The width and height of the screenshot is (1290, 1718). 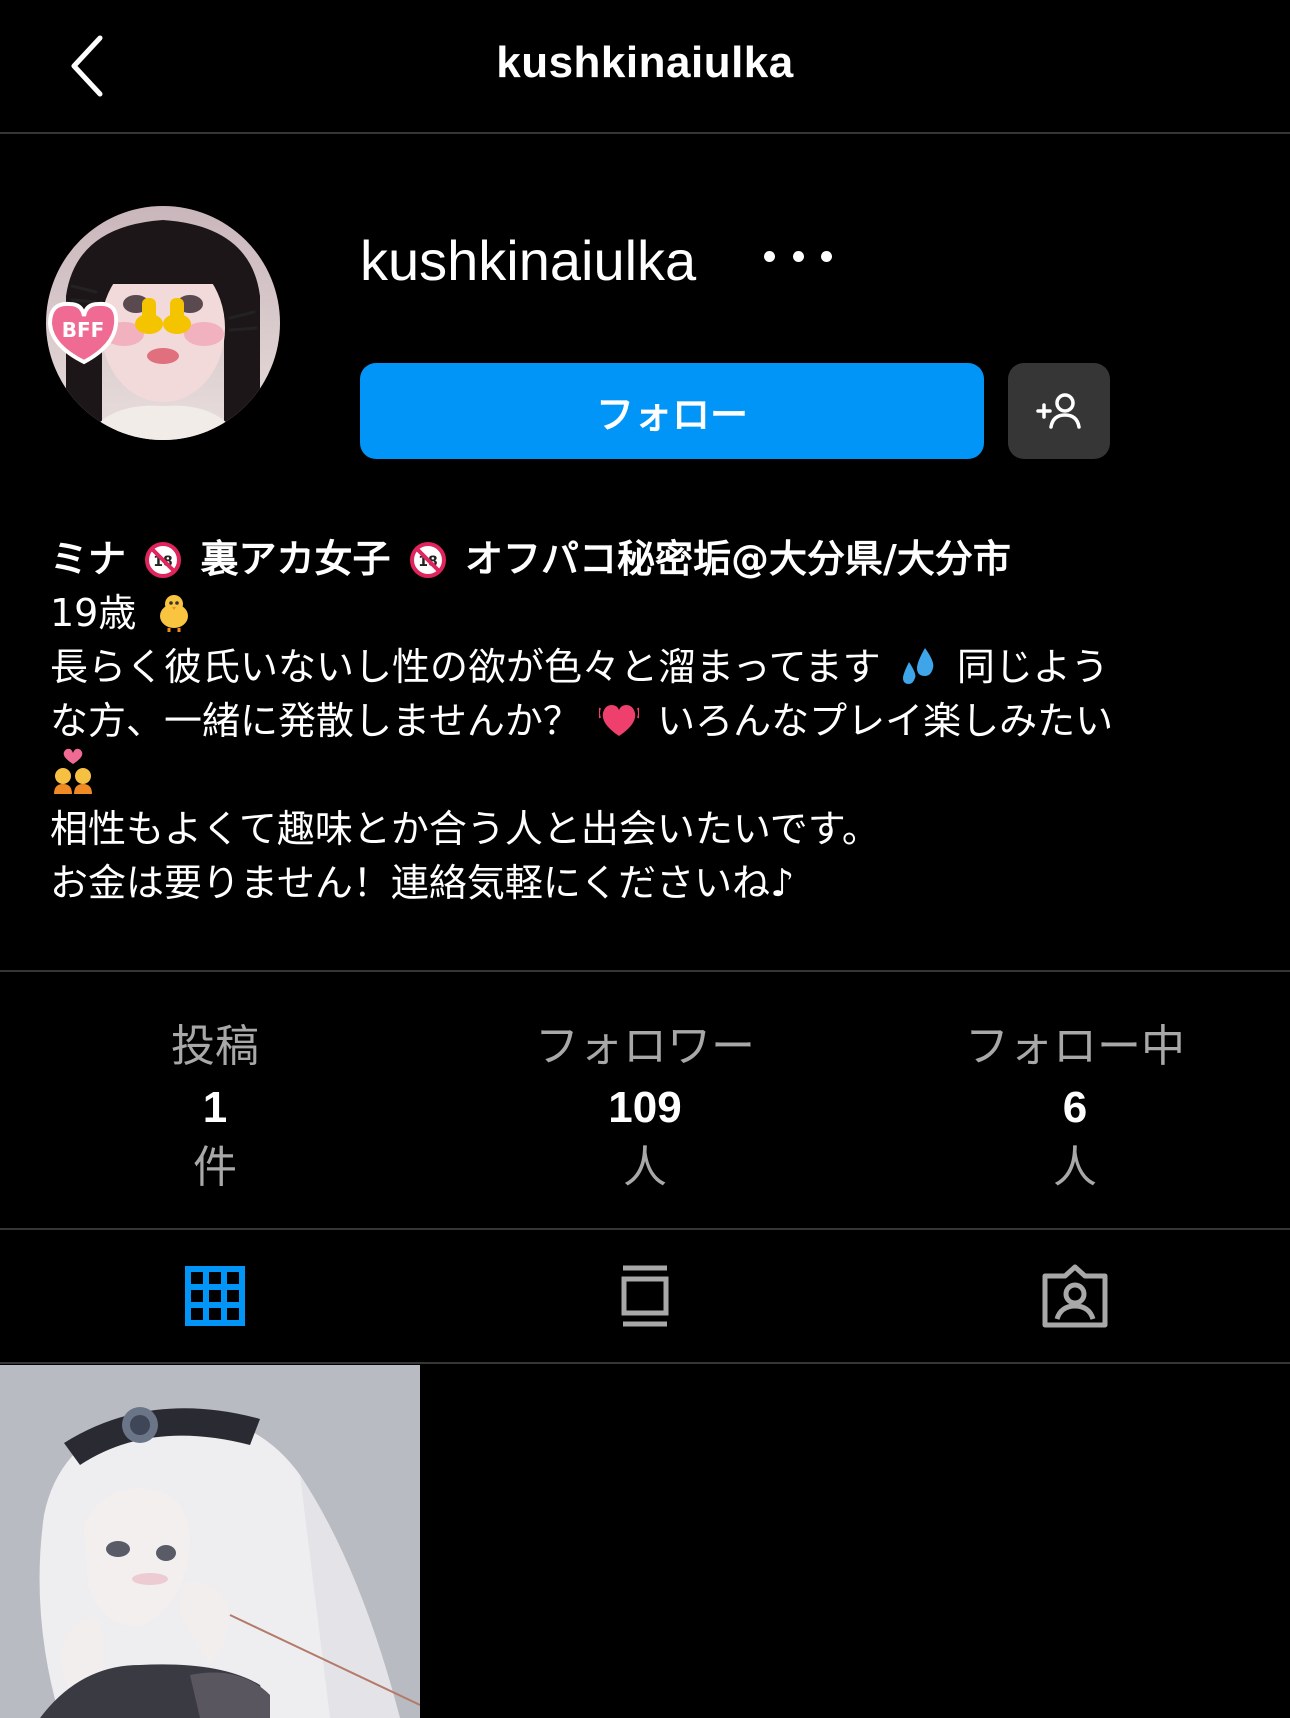 I want to click on bio-line-4: お金は要りません！連絡気軽にくださいね♪, so click(x=422, y=883).